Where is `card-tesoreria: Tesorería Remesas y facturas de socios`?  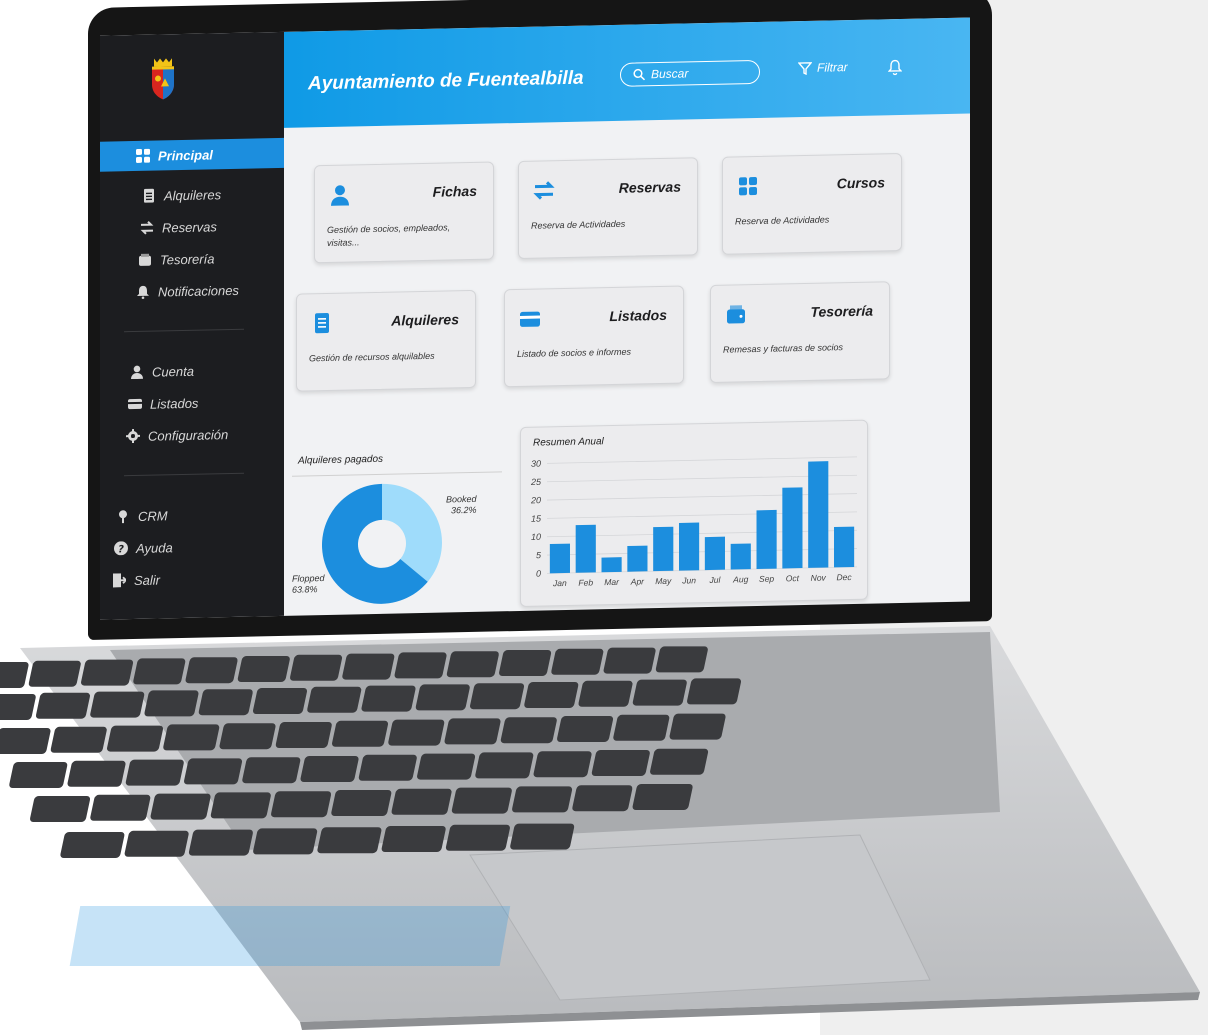 card-tesoreria: Tesorería Remesas y facturas de socios is located at coordinates (800, 332).